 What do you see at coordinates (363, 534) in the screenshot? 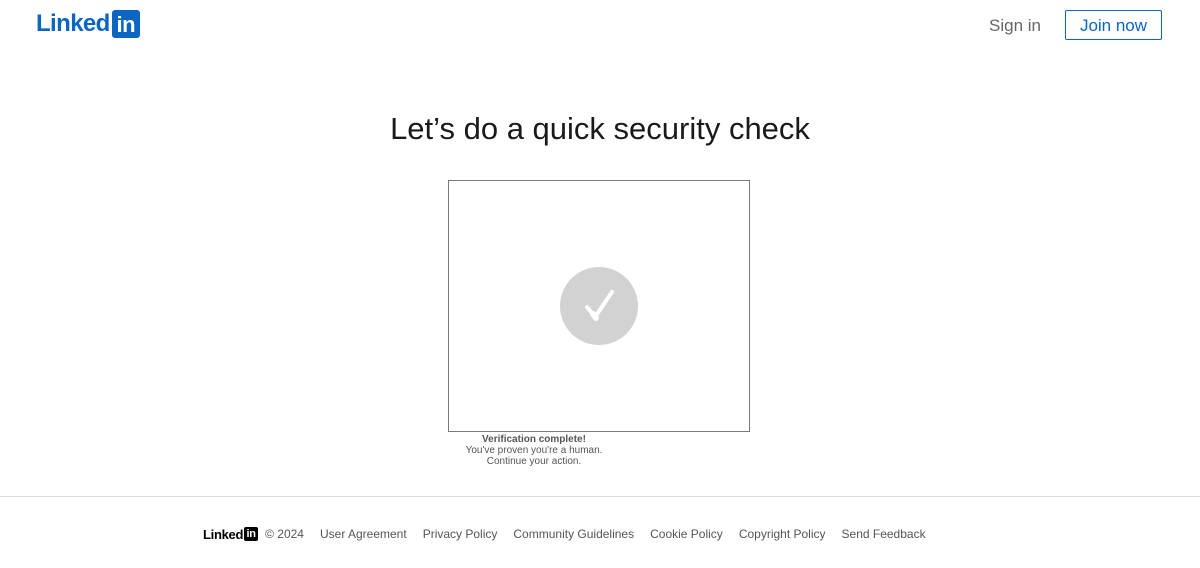
I see `footer-link-user-agreement: User Agreement` at bounding box center [363, 534].